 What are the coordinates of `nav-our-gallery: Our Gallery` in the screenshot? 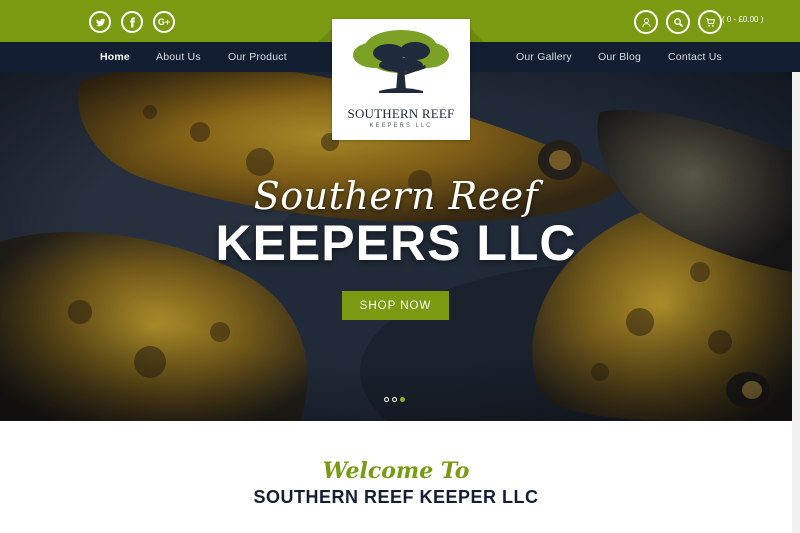 It's located at (544, 57).